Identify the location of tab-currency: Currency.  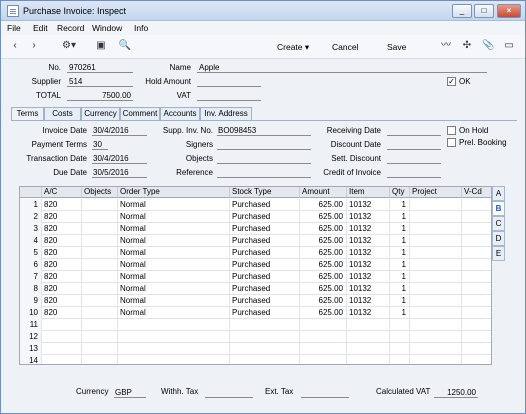
(100, 113).